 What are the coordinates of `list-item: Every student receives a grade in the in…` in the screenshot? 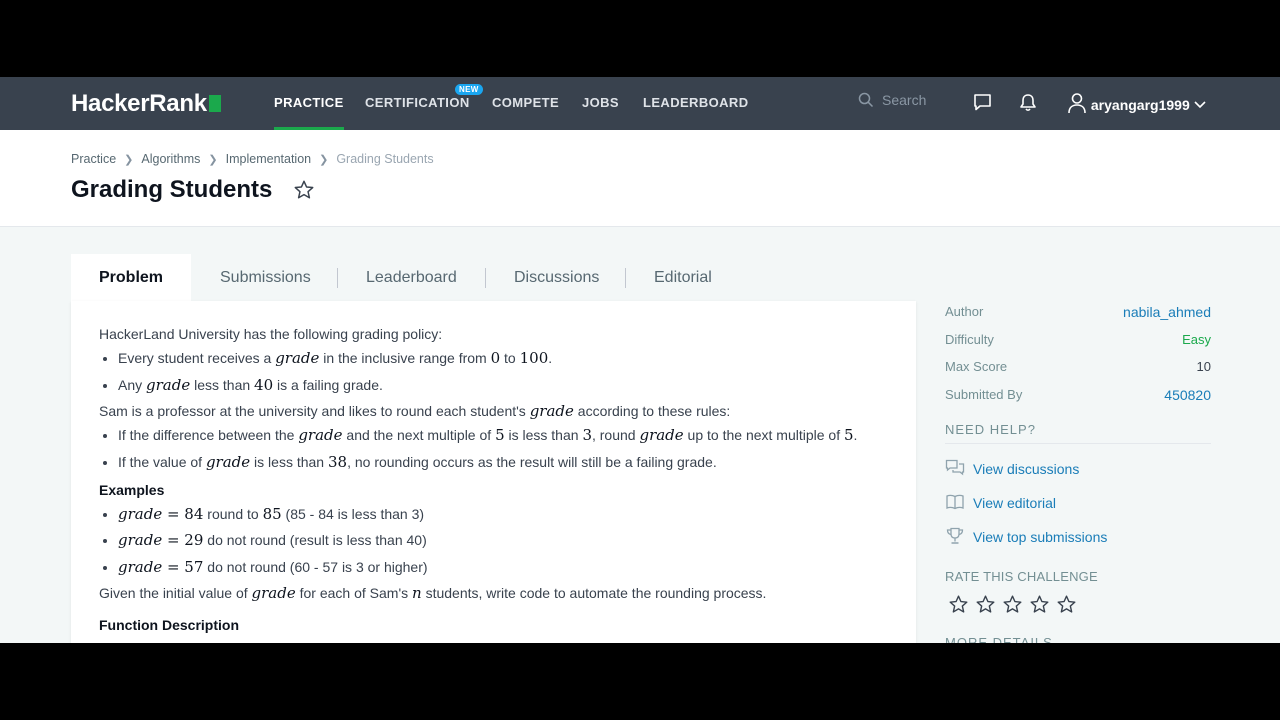 It's located at (508, 358).